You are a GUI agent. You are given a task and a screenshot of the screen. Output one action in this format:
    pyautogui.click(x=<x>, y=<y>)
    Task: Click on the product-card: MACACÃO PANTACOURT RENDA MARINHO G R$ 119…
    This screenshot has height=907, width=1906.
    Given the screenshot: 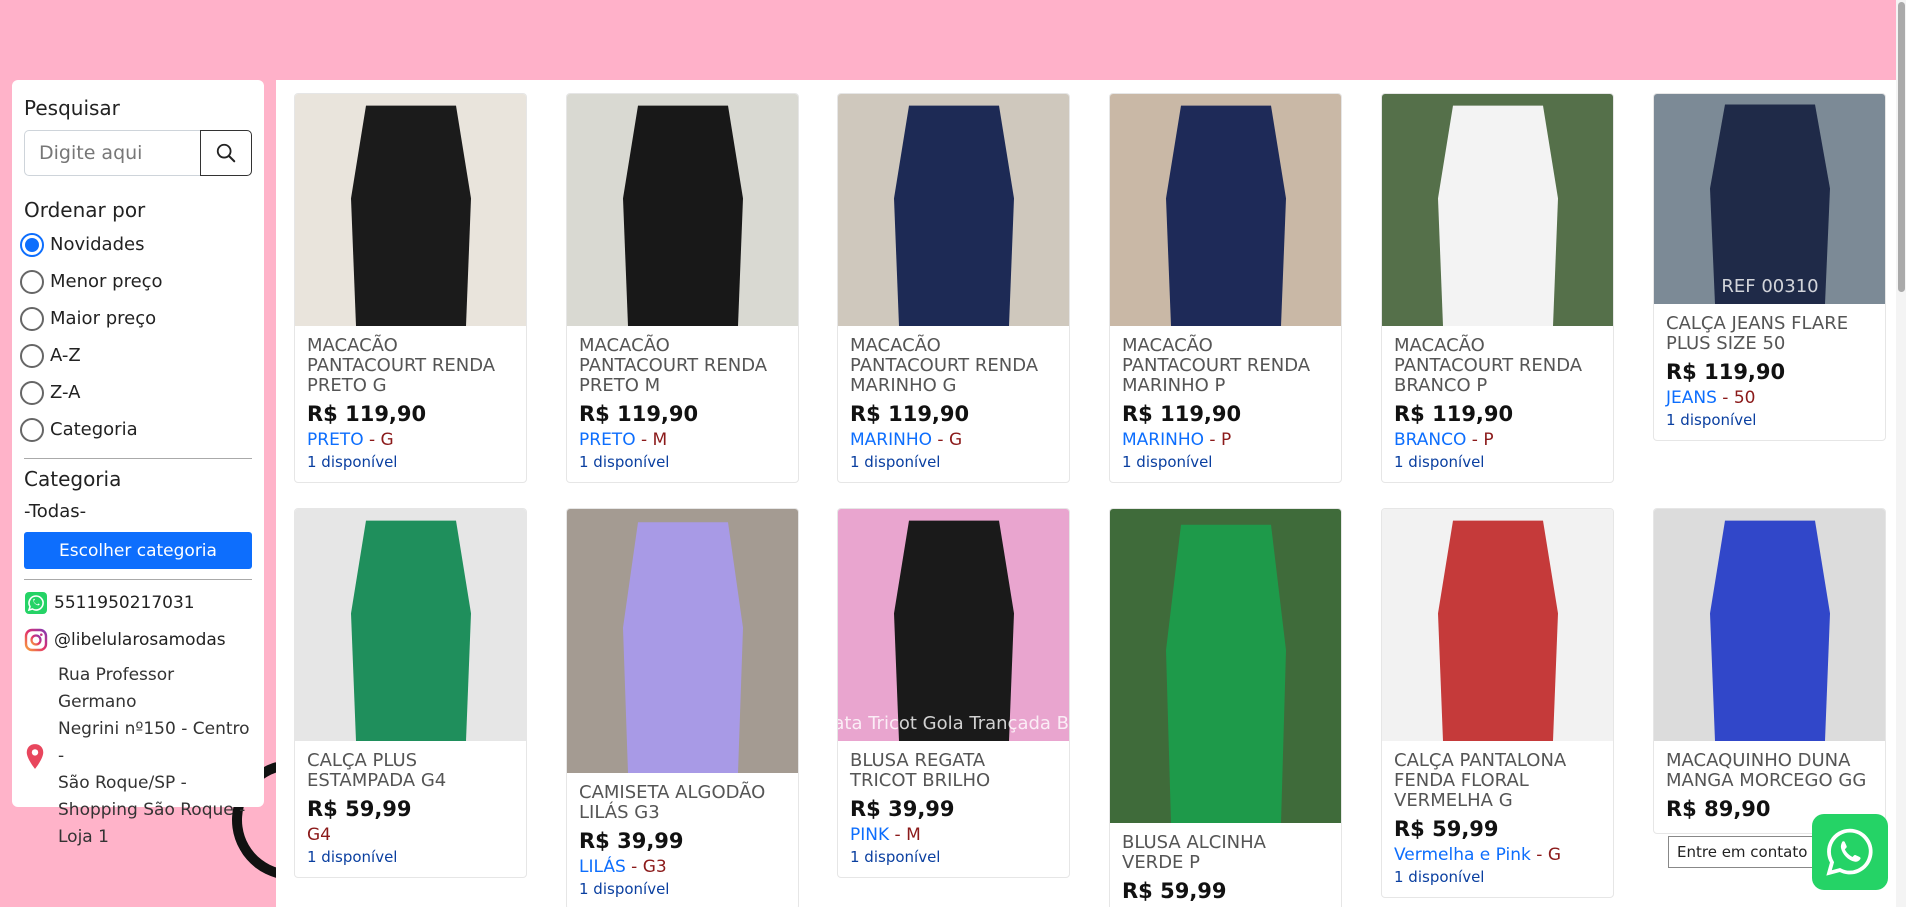 What is the action you would take?
    pyautogui.click(x=953, y=288)
    